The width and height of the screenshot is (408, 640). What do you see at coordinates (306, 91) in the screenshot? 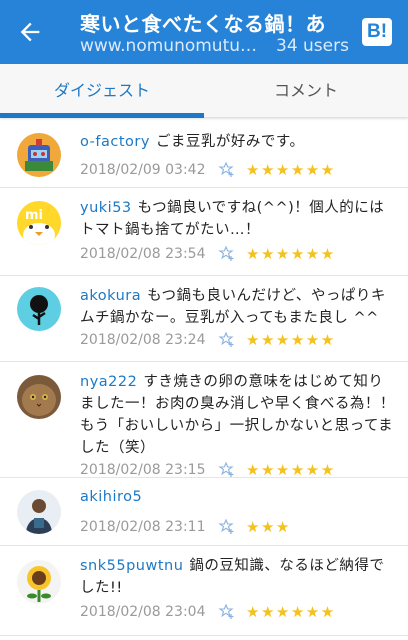
I see `tab-comments: コメント` at bounding box center [306, 91].